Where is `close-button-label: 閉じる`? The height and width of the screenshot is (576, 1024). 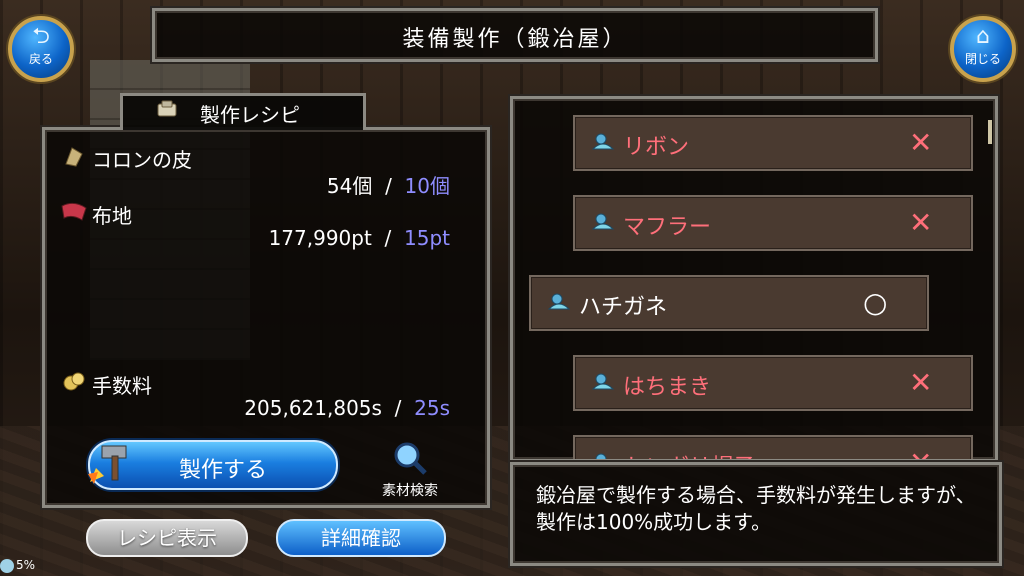 close-button-label: 閉じる is located at coordinates (982, 59).